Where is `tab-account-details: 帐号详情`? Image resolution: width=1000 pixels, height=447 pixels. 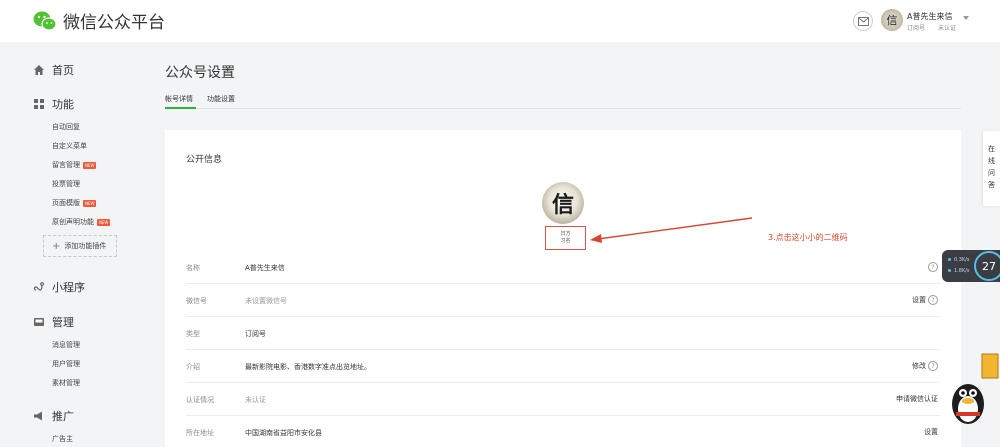 tab-account-details: 帐号详情 is located at coordinates (179, 99).